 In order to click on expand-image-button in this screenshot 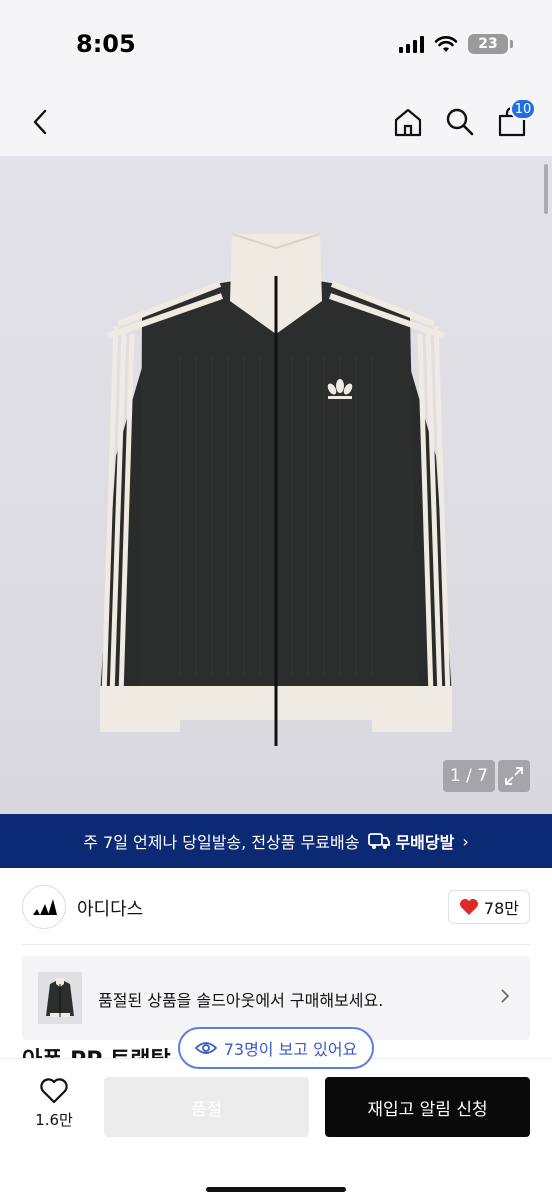, I will do `click(514, 776)`.